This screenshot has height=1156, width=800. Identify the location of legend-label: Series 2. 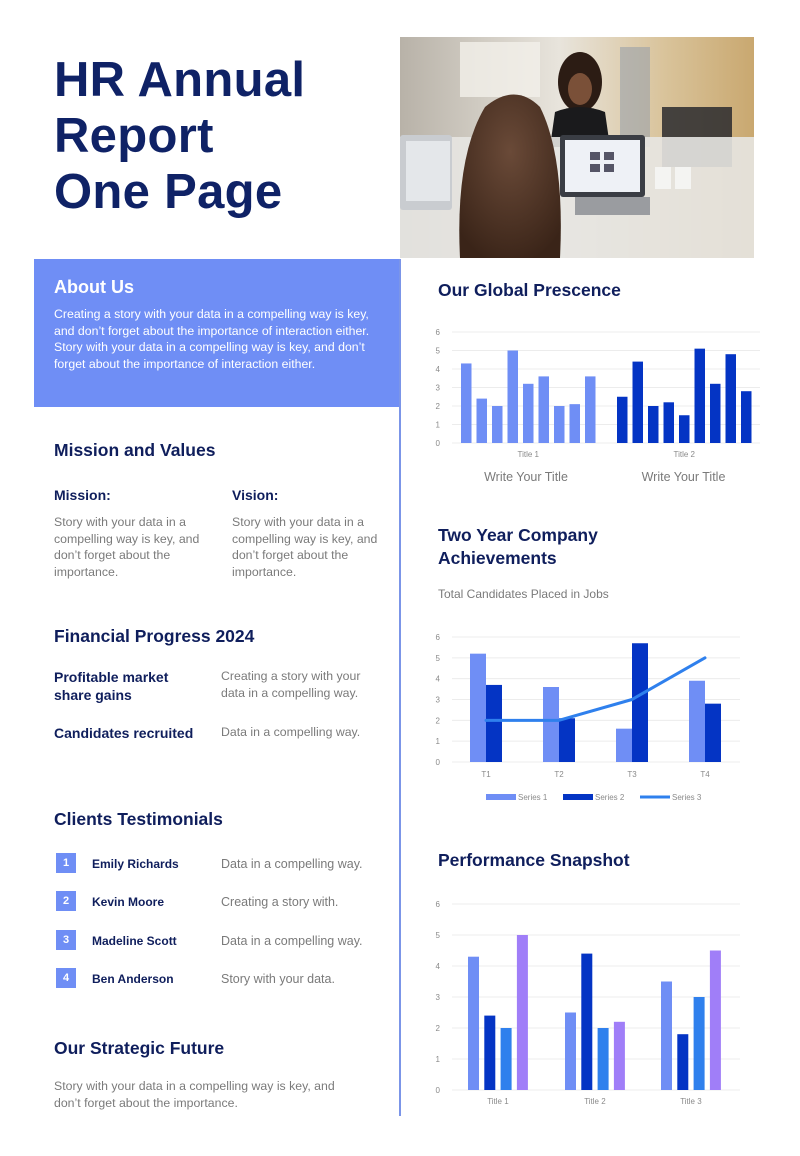
(610, 797).